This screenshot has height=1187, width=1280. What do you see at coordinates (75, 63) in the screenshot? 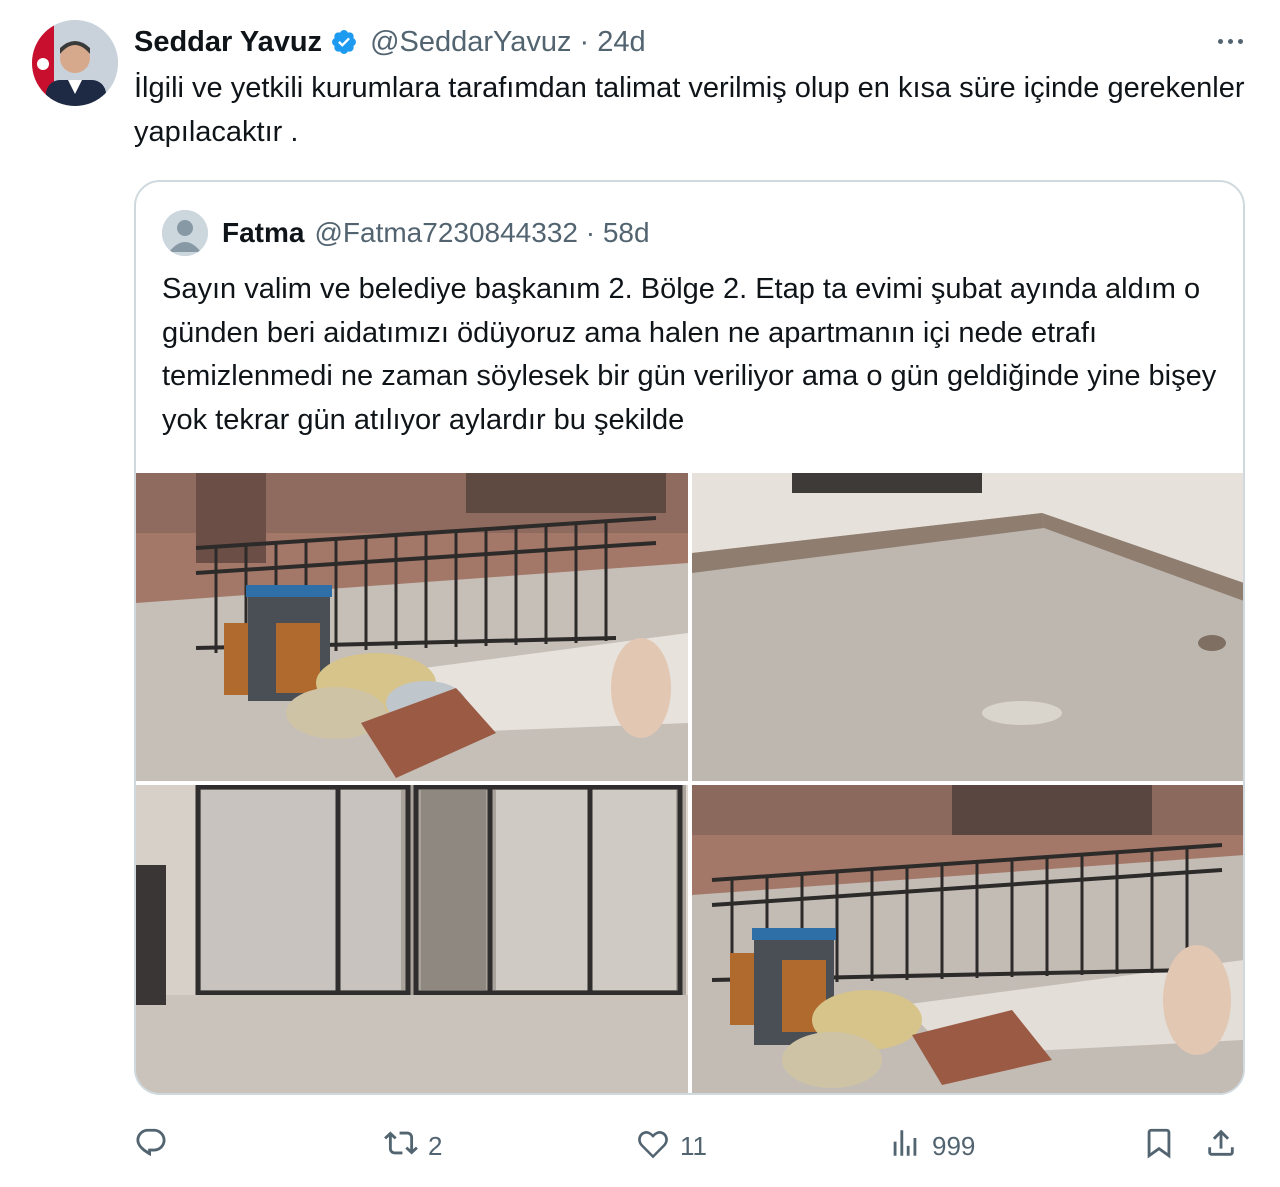
I see `author-avatar` at bounding box center [75, 63].